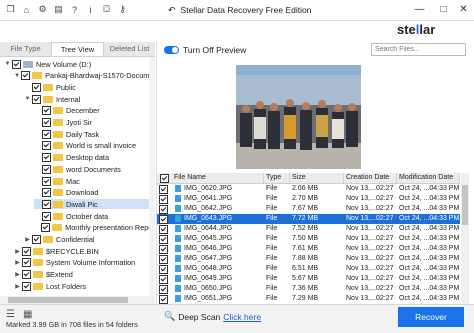 The image size is (474, 333). I want to click on tree-item: ▼ New Volume (D:), so click(76, 64).